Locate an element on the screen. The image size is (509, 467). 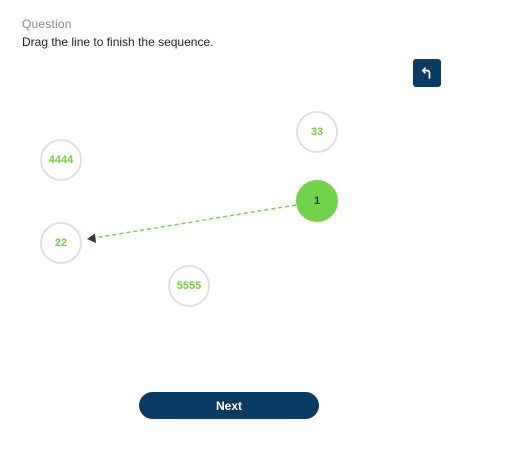
next-button: Next is located at coordinates (229, 405).